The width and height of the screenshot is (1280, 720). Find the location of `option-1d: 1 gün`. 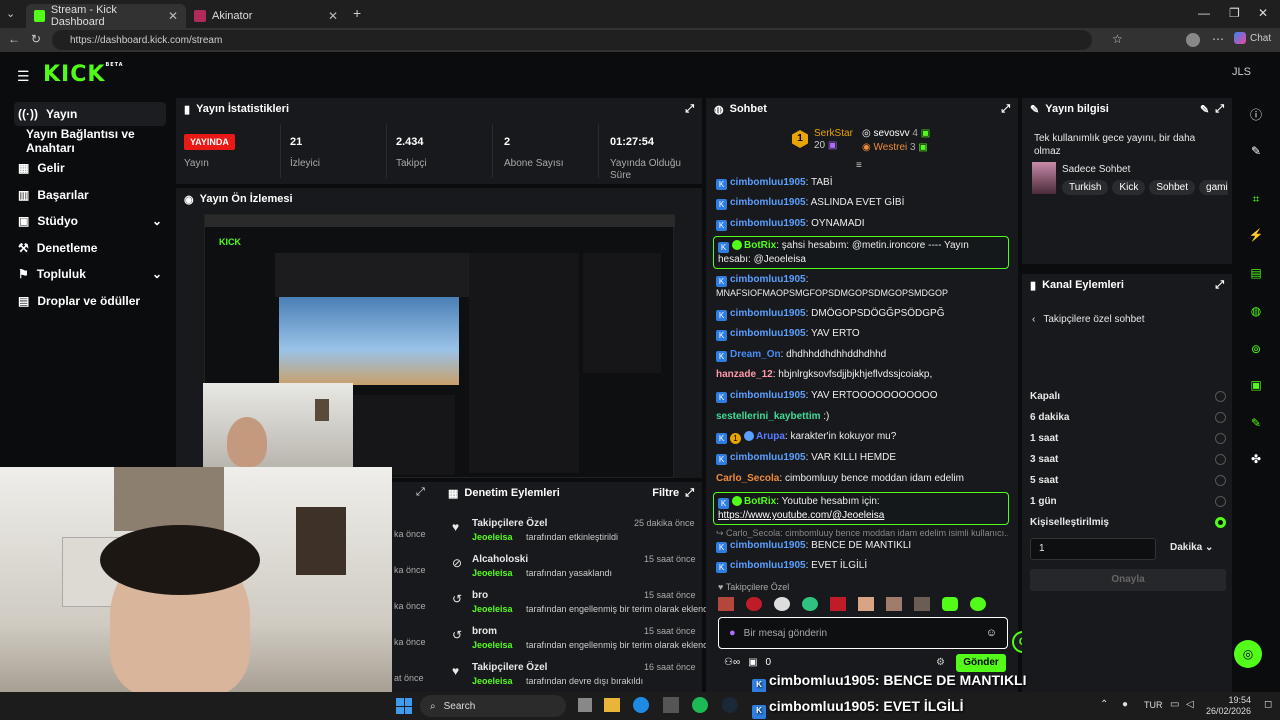

option-1d: 1 gün is located at coordinates (1128, 501).